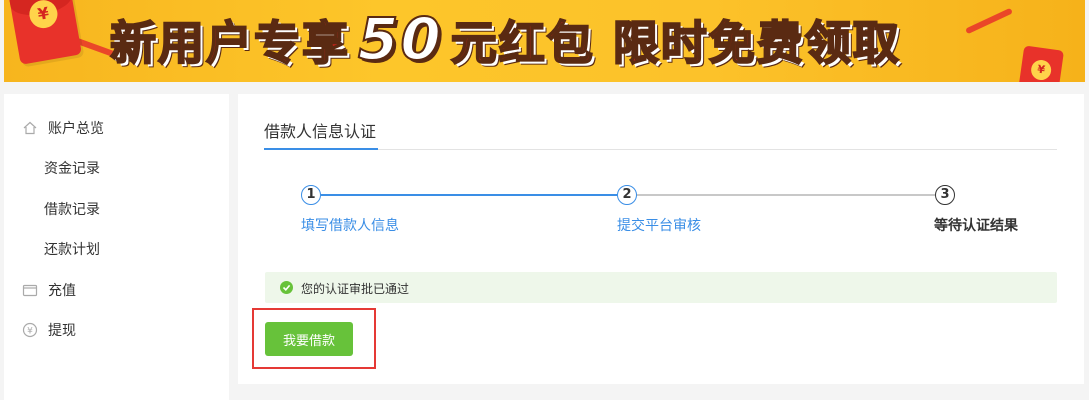  Describe the element at coordinates (627, 195) in the screenshot. I see `step-2-circle: 2` at that location.